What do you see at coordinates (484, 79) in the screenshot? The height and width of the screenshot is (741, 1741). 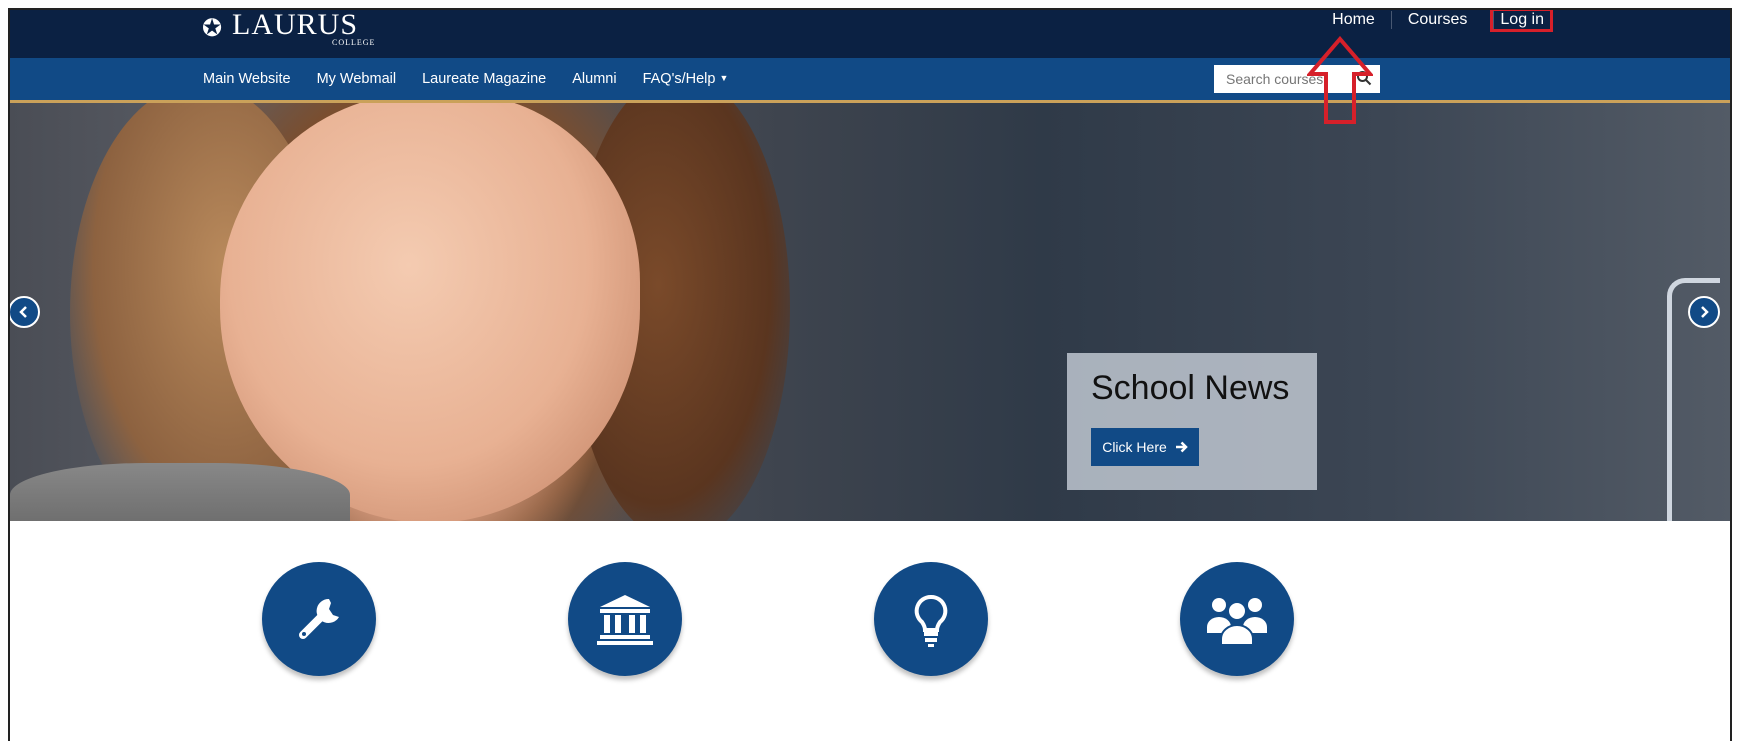 I see `nav-laureate-magazine: Laureate Magazine` at bounding box center [484, 79].